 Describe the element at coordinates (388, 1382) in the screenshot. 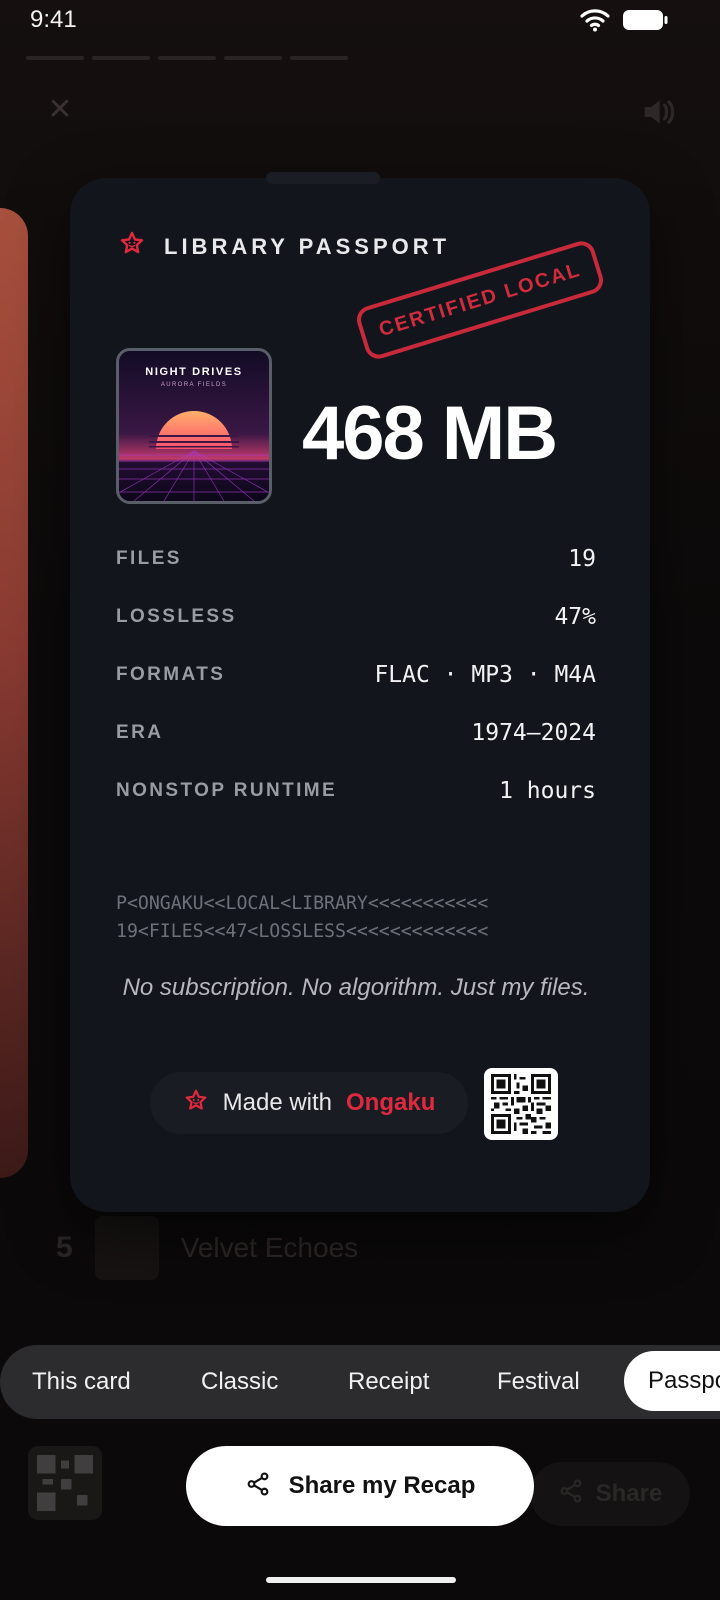

I see `tab-receipt: Receipt` at that location.